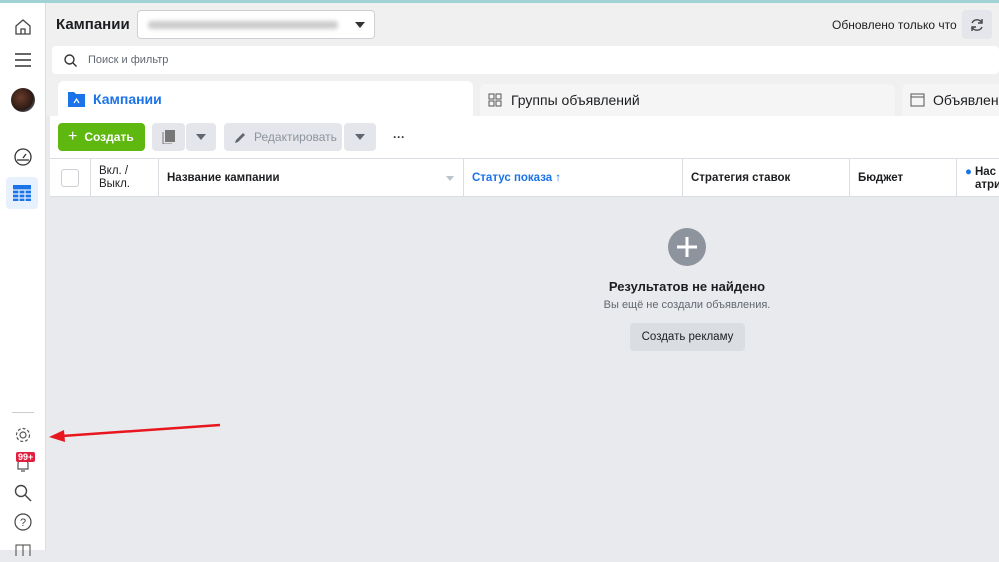  What do you see at coordinates (687, 305) in the screenshot?
I see `empty-subtitle: Вы ещё не создали объявления.` at bounding box center [687, 305].